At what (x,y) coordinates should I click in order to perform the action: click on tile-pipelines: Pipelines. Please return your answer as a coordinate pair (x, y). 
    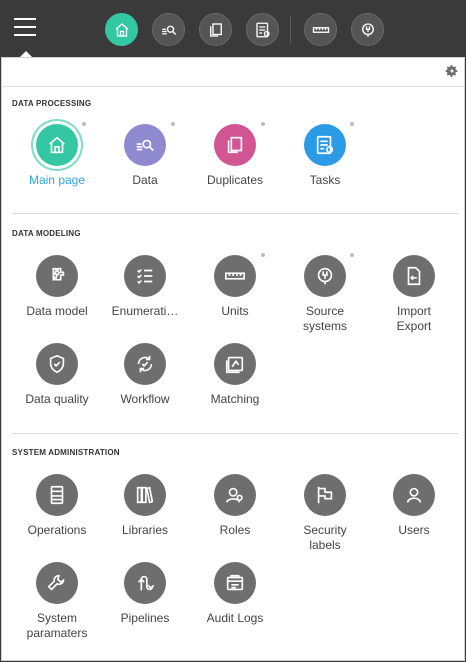
    Looking at the image, I should click on (145, 594).